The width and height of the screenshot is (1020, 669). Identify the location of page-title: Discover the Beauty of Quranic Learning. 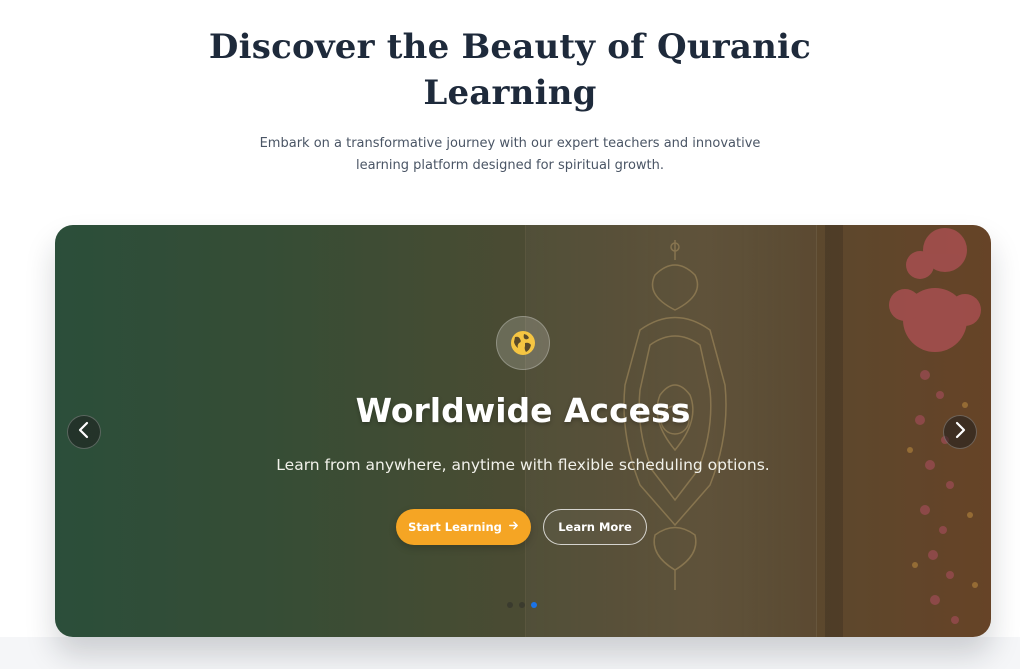
(510, 70).